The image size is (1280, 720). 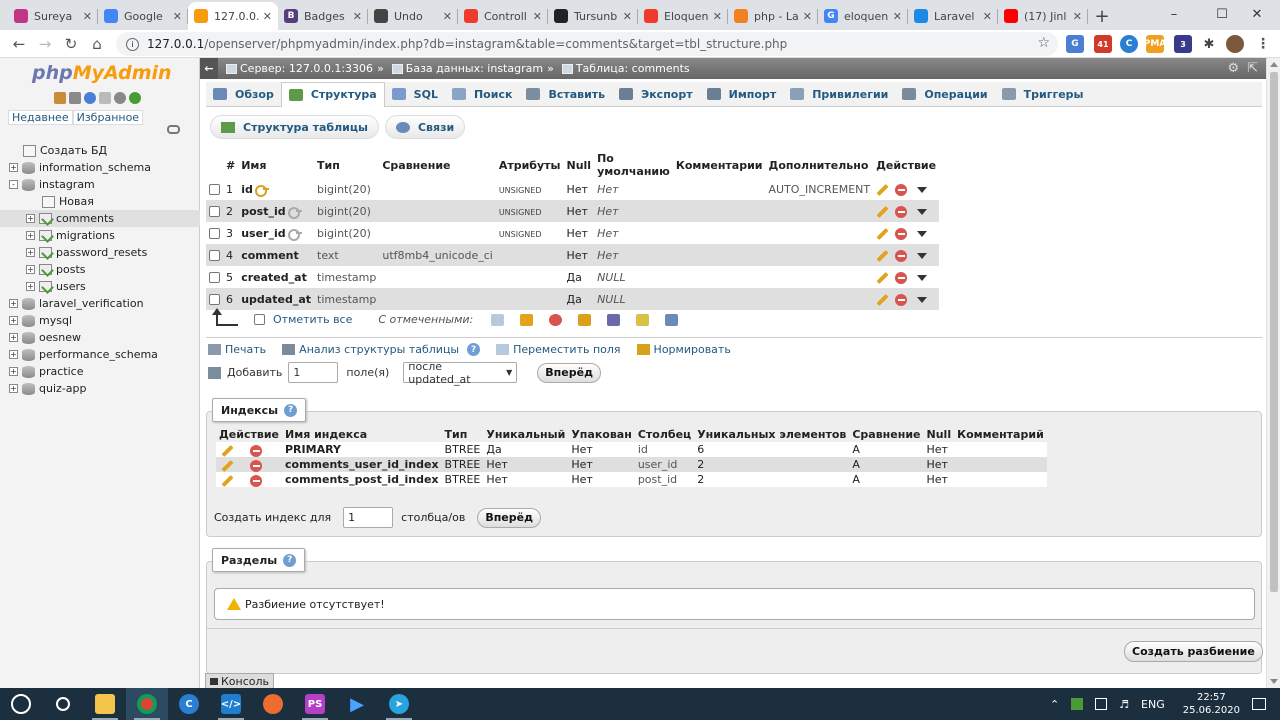 What do you see at coordinates (100, 235) in the screenshot?
I see `tree-table-migrations: + migrations` at bounding box center [100, 235].